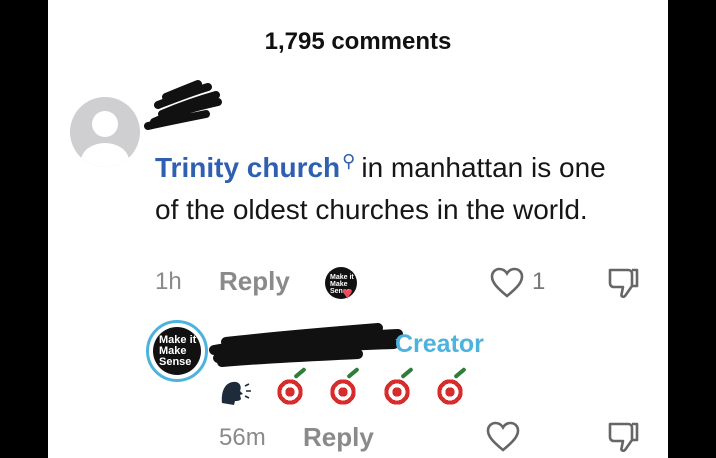  I want to click on creator-heart-icon: ♥, so click(347, 293).